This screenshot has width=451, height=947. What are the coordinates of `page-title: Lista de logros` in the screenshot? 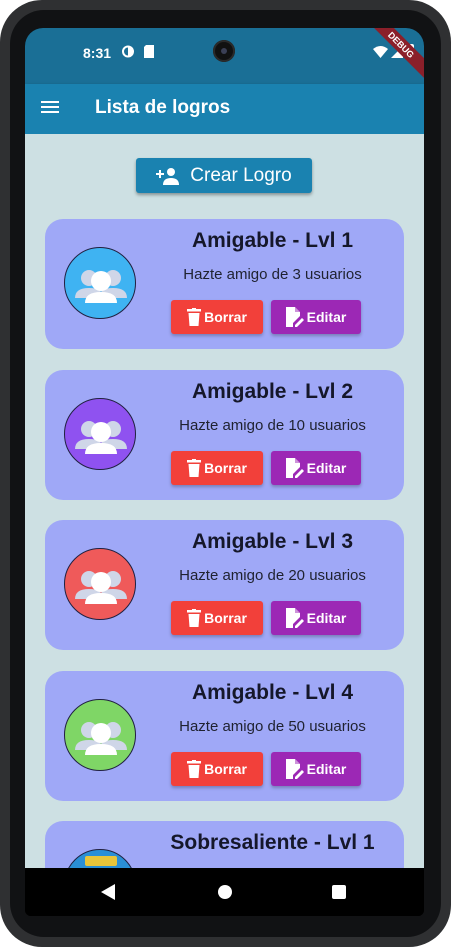 It's located at (163, 107).